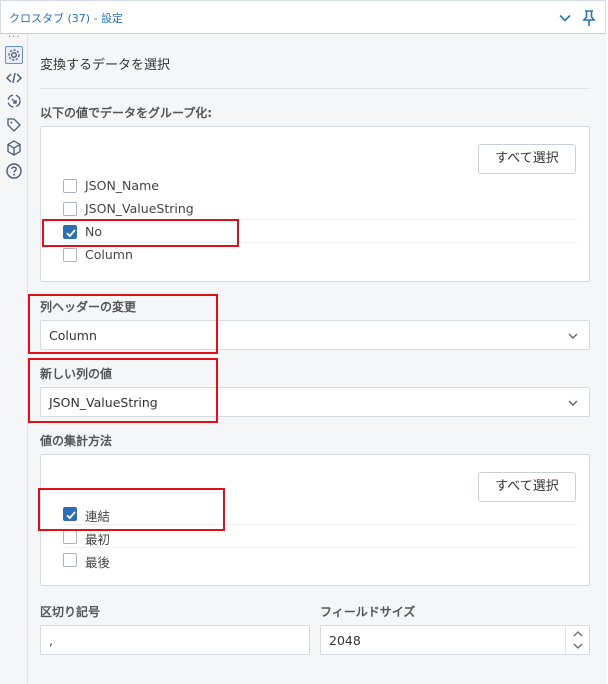 This screenshot has width=608, height=684. I want to click on group-by-label: 以下の値でデータをグループ化:, so click(126, 113).